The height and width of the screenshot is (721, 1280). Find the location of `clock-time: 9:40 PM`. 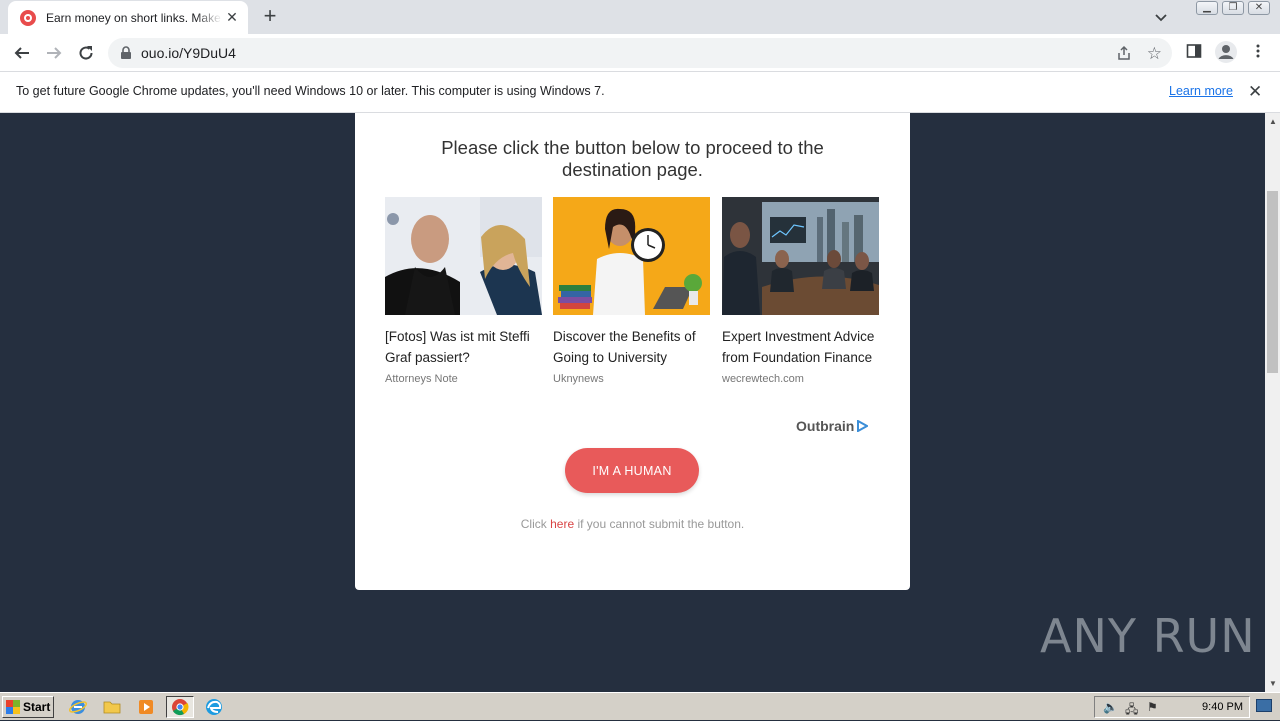

clock-time: 9:40 PM is located at coordinates (1222, 707).